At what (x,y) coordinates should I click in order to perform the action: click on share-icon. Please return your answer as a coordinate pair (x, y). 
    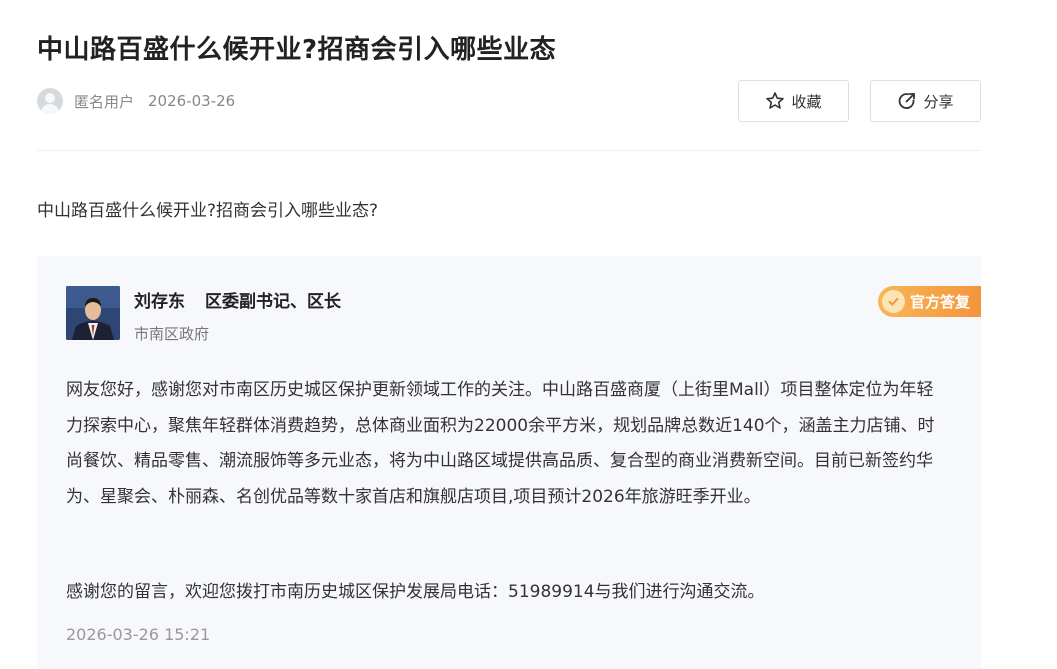
    Looking at the image, I should click on (907, 101).